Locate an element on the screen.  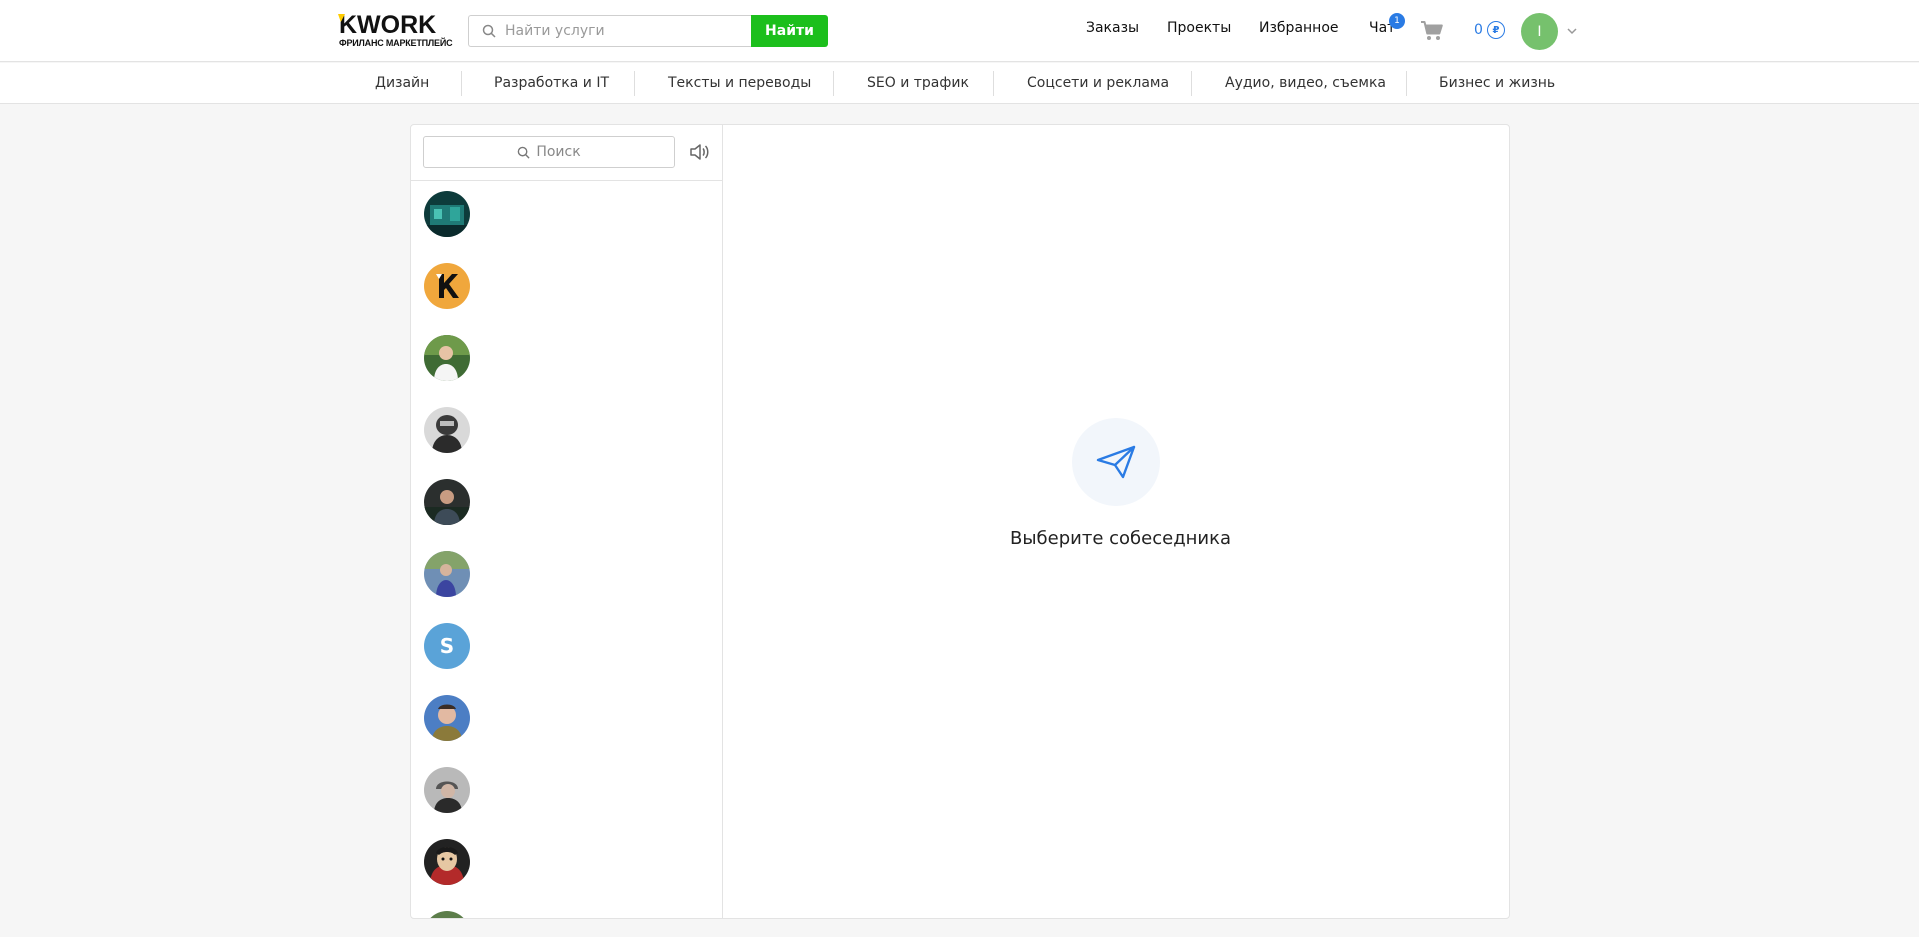
sound-icon is located at coordinates (699, 152).